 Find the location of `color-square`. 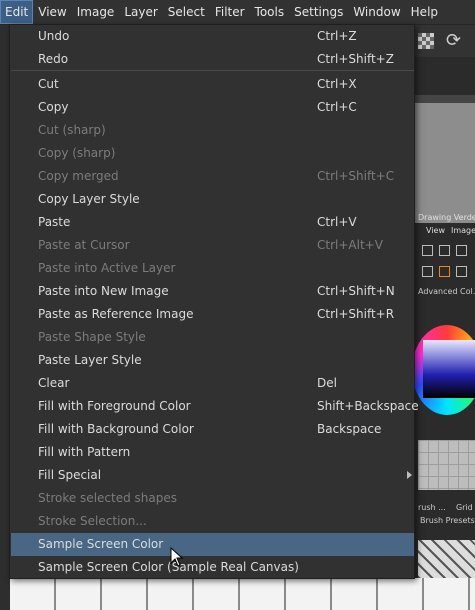

color-square is located at coordinates (449, 369).